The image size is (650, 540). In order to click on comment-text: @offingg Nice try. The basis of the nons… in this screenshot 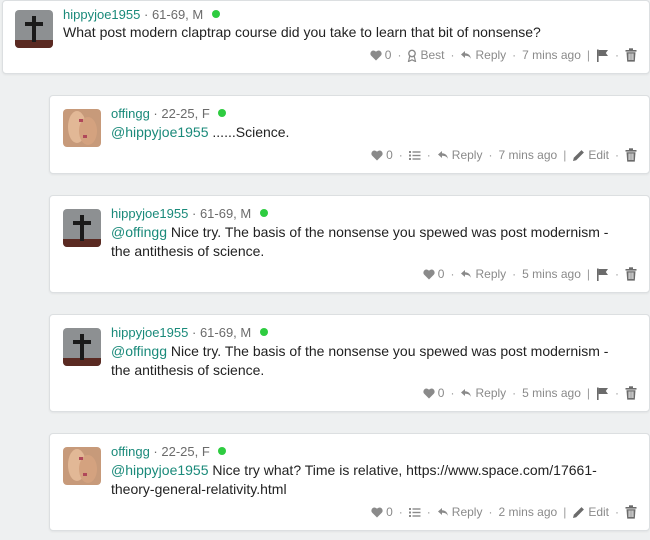, I will do `click(371, 242)`.